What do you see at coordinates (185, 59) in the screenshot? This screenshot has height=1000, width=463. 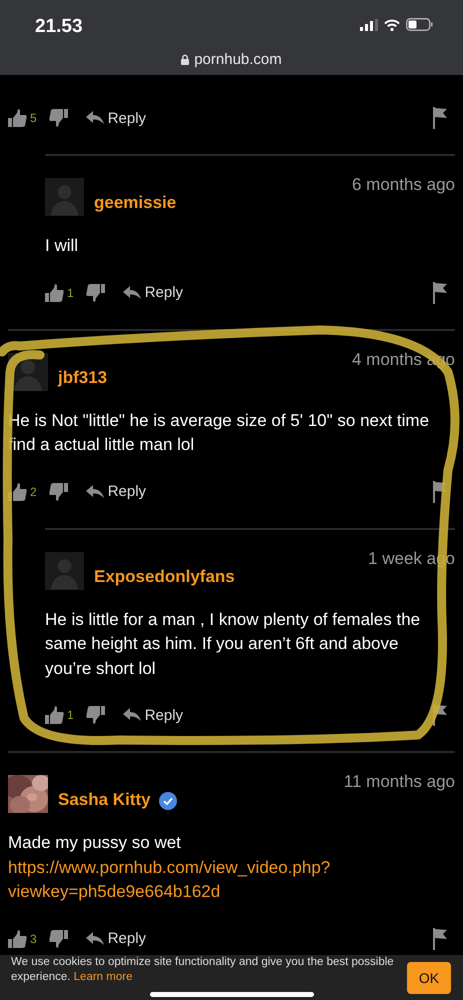 I see `lock-icon` at bounding box center [185, 59].